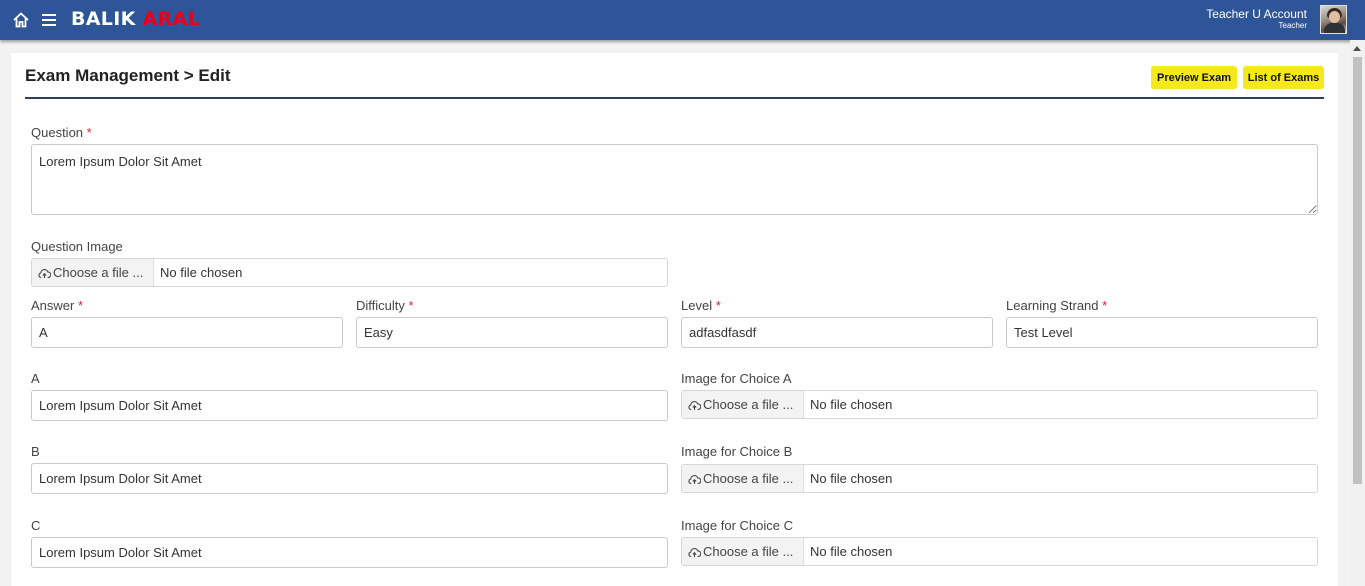  Describe the element at coordinates (1292, 25) in the screenshot. I see `user-role: Teacher` at that location.